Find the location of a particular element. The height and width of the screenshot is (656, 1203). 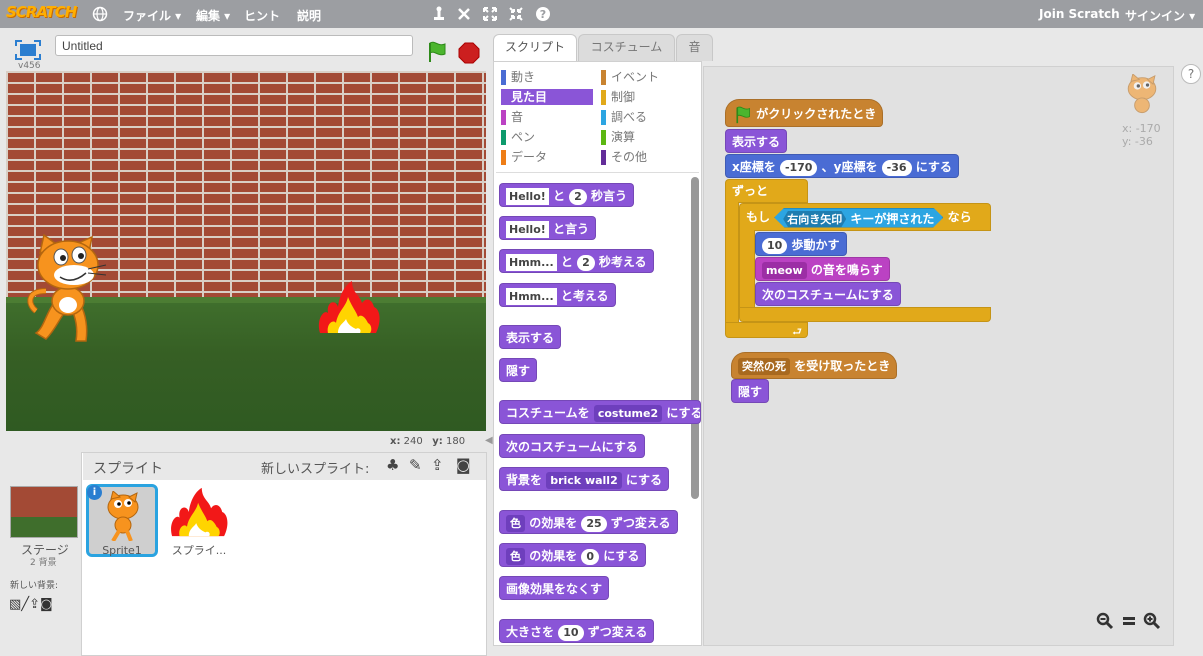

when-flag-clicked-block: がクリックされたとき is located at coordinates (804, 113).